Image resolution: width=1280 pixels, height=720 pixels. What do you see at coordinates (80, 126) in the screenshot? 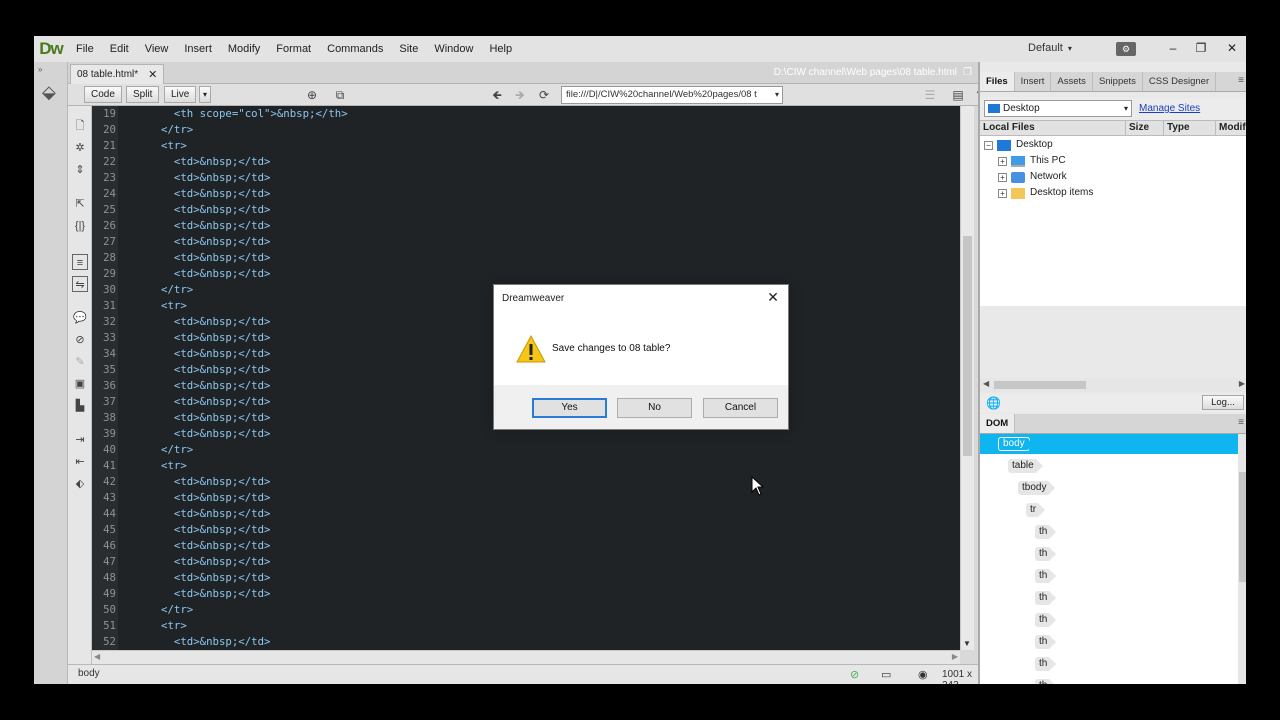
I see `open-documents-icon: 🗋` at bounding box center [80, 126].